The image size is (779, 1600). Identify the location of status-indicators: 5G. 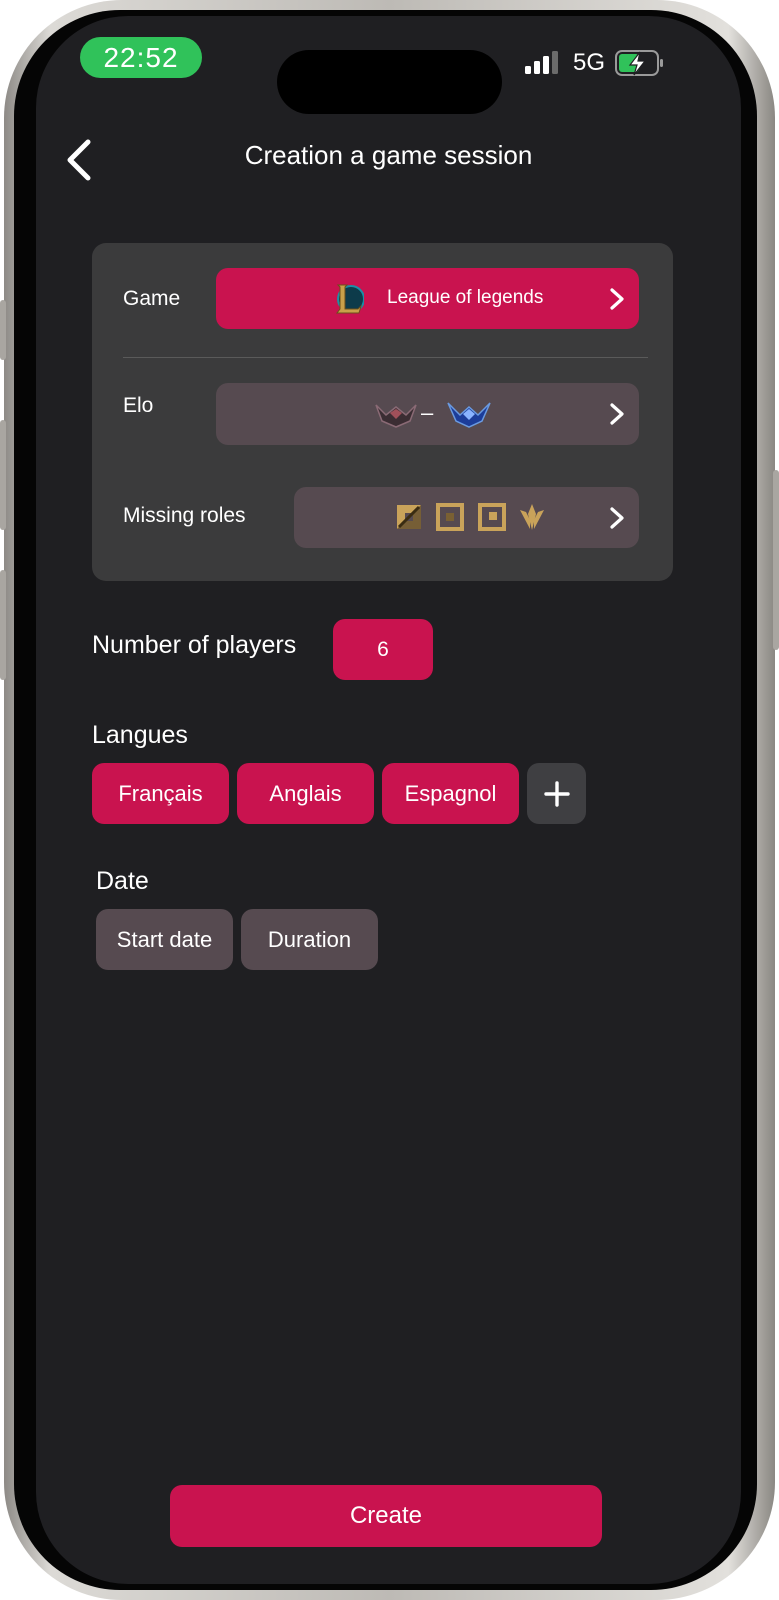
(595, 63).